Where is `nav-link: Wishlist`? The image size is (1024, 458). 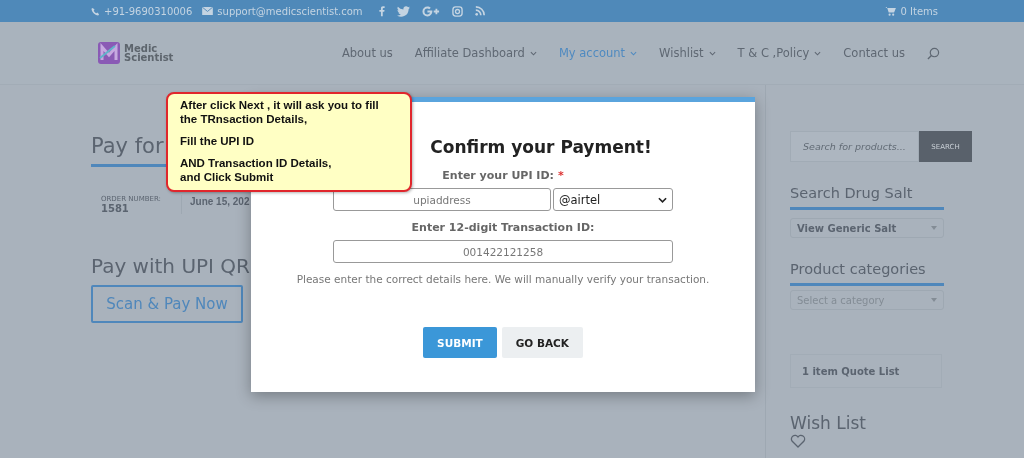
nav-link: Wishlist is located at coordinates (687, 53).